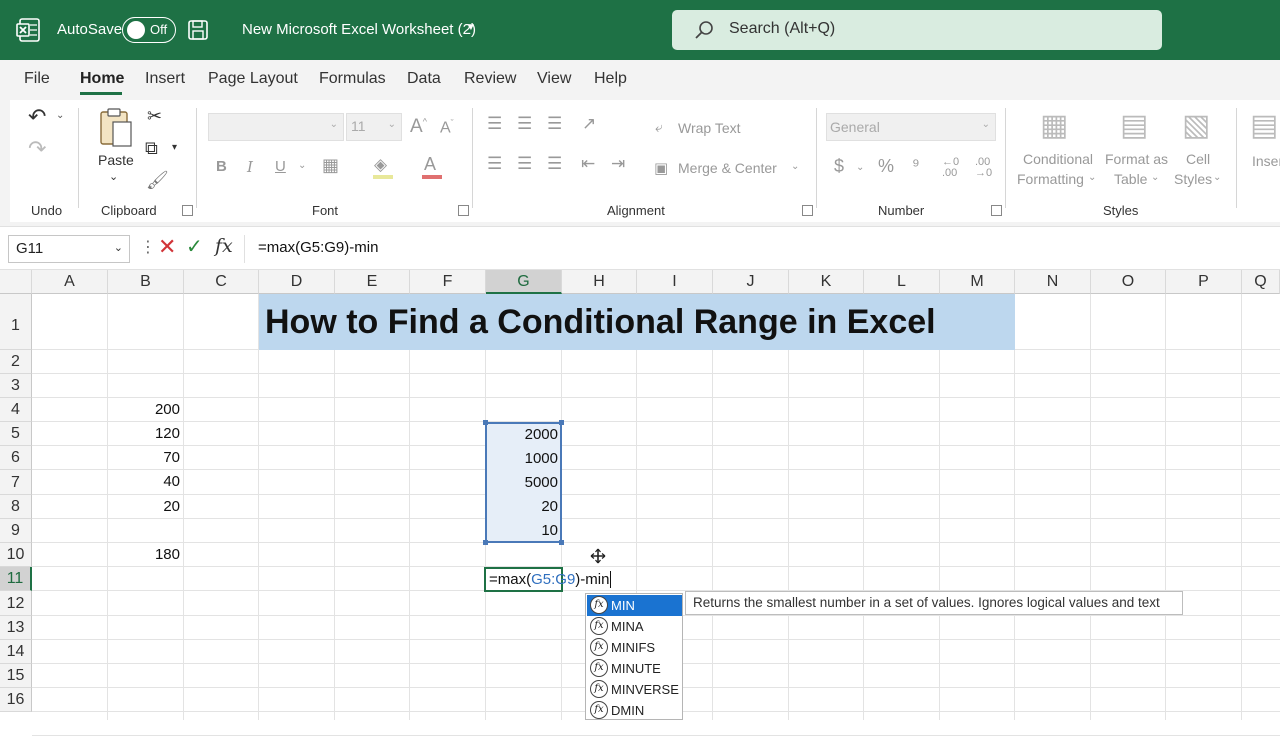 The image size is (1280, 736). What do you see at coordinates (16, 282) in the screenshot?
I see `select-all-corner` at bounding box center [16, 282].